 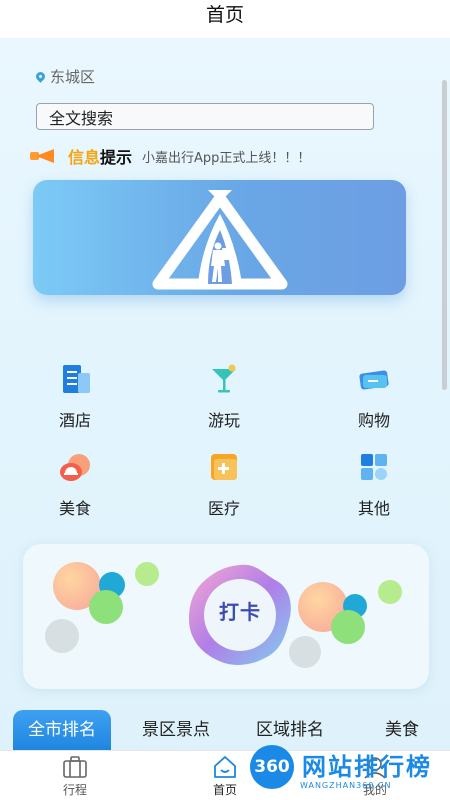 I want to click on notice-bar: 信息 提示 小嘉出行App正式上线！！！, so click(x=170, y=156).